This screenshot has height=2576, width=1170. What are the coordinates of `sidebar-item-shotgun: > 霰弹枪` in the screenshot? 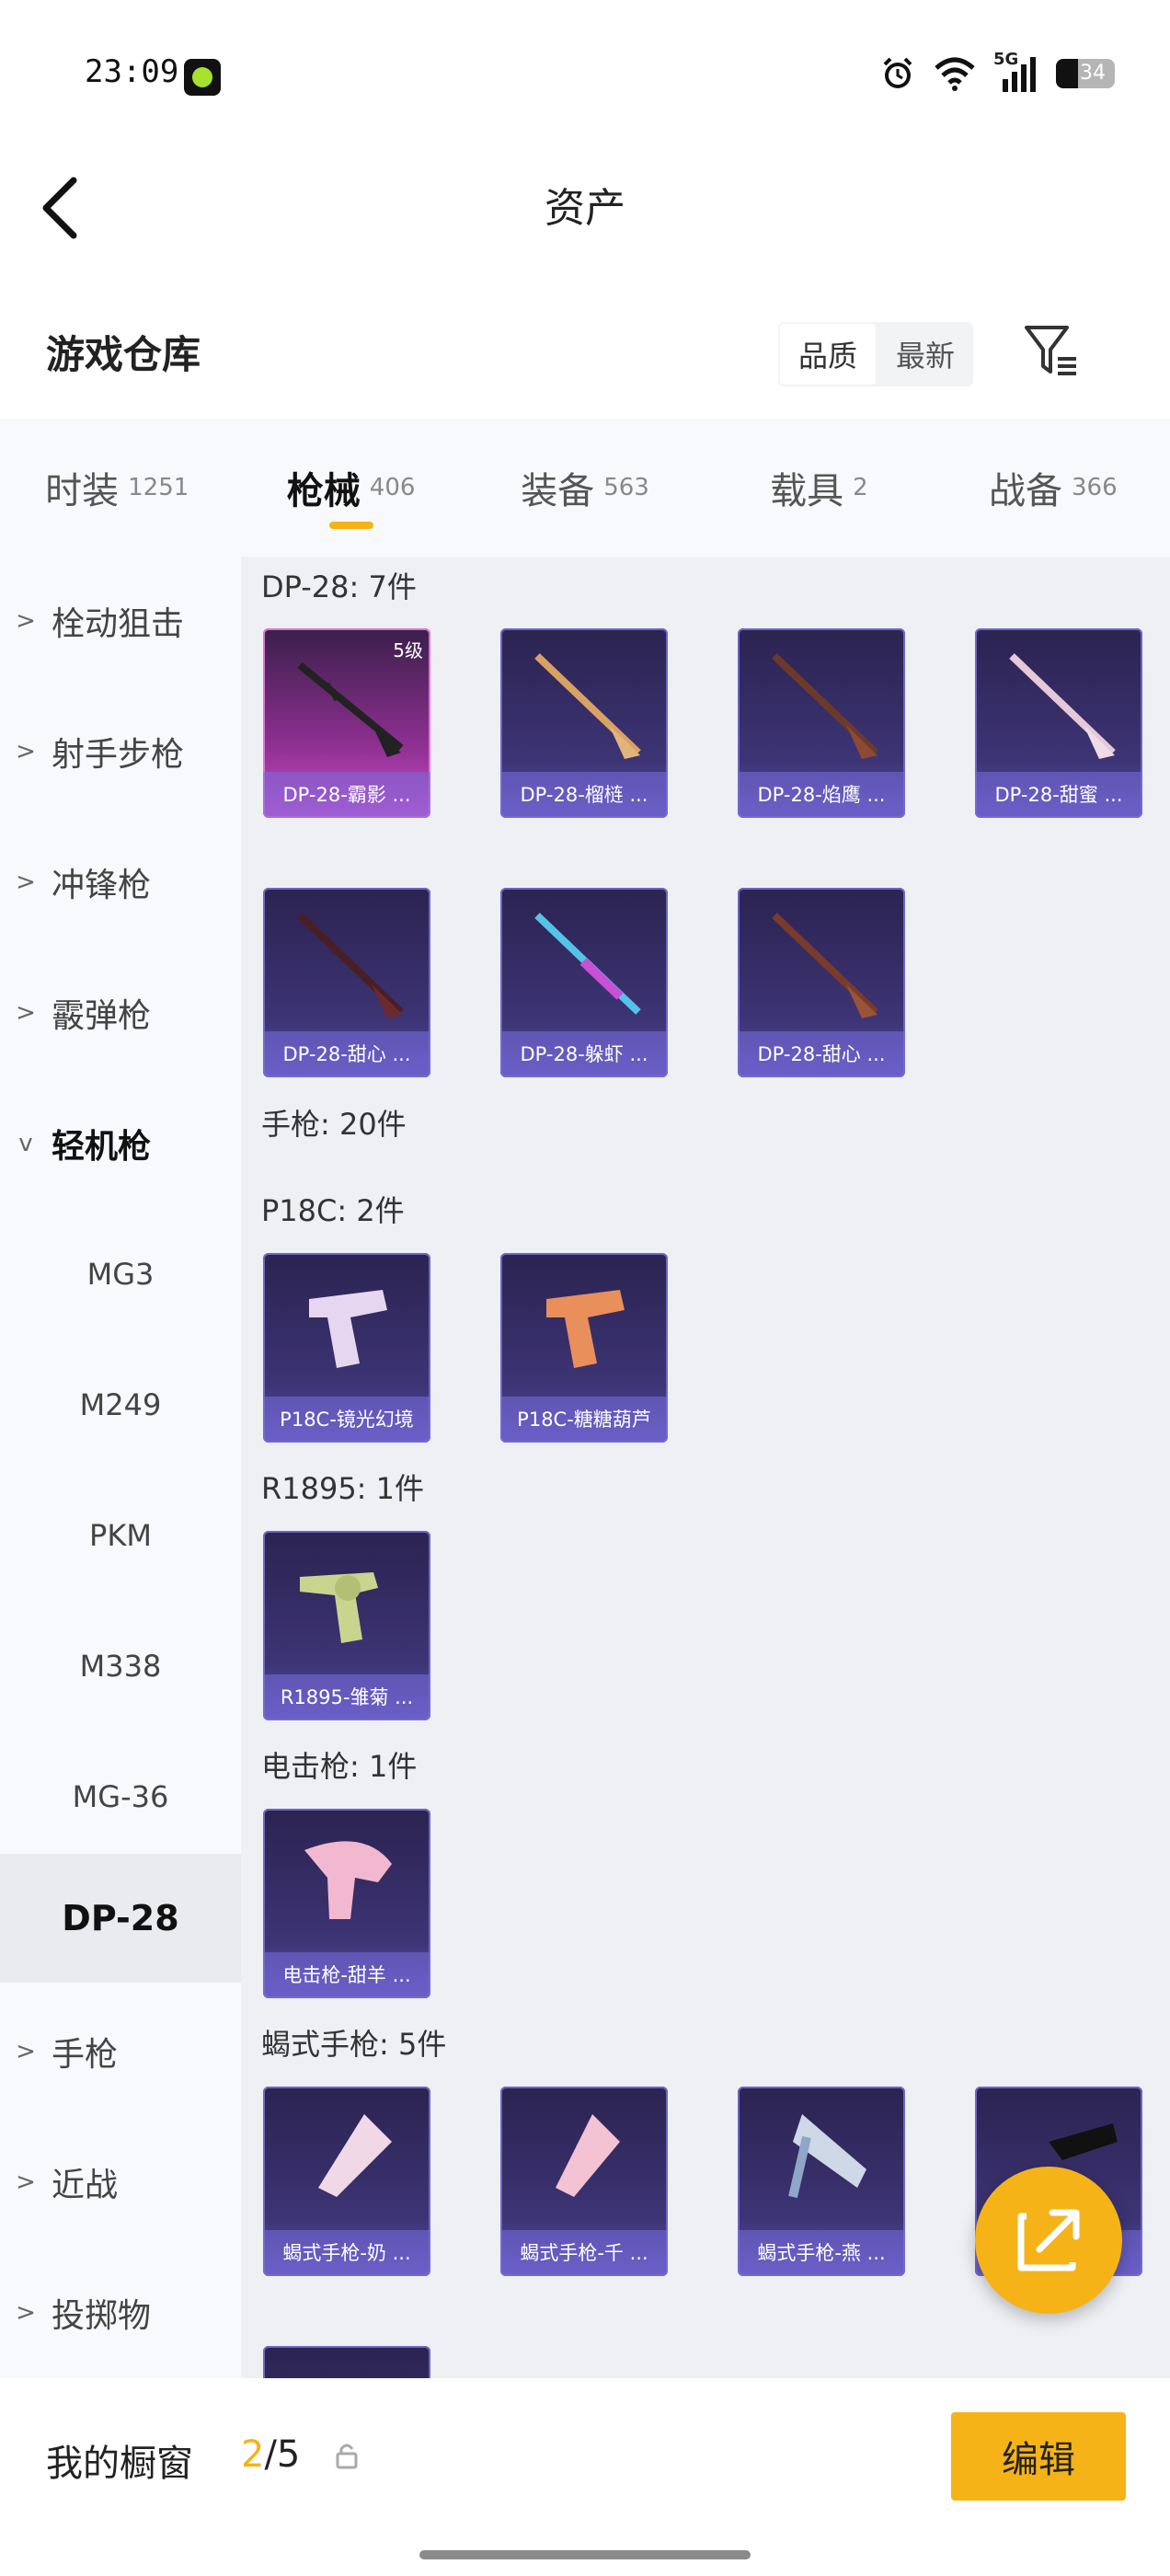 It's located at (120, 1013).